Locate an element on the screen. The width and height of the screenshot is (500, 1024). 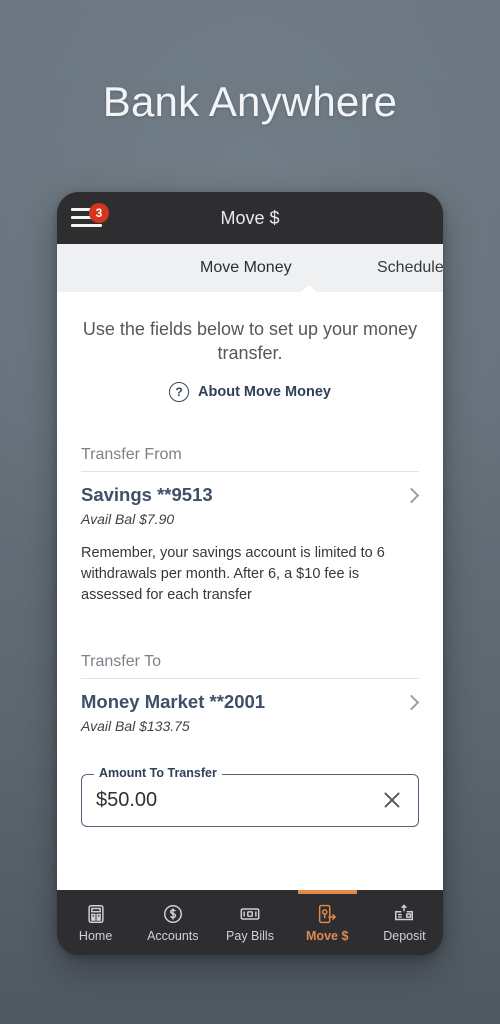
hamburger-menu-icon: 3 is located at coordinates (90, 217).